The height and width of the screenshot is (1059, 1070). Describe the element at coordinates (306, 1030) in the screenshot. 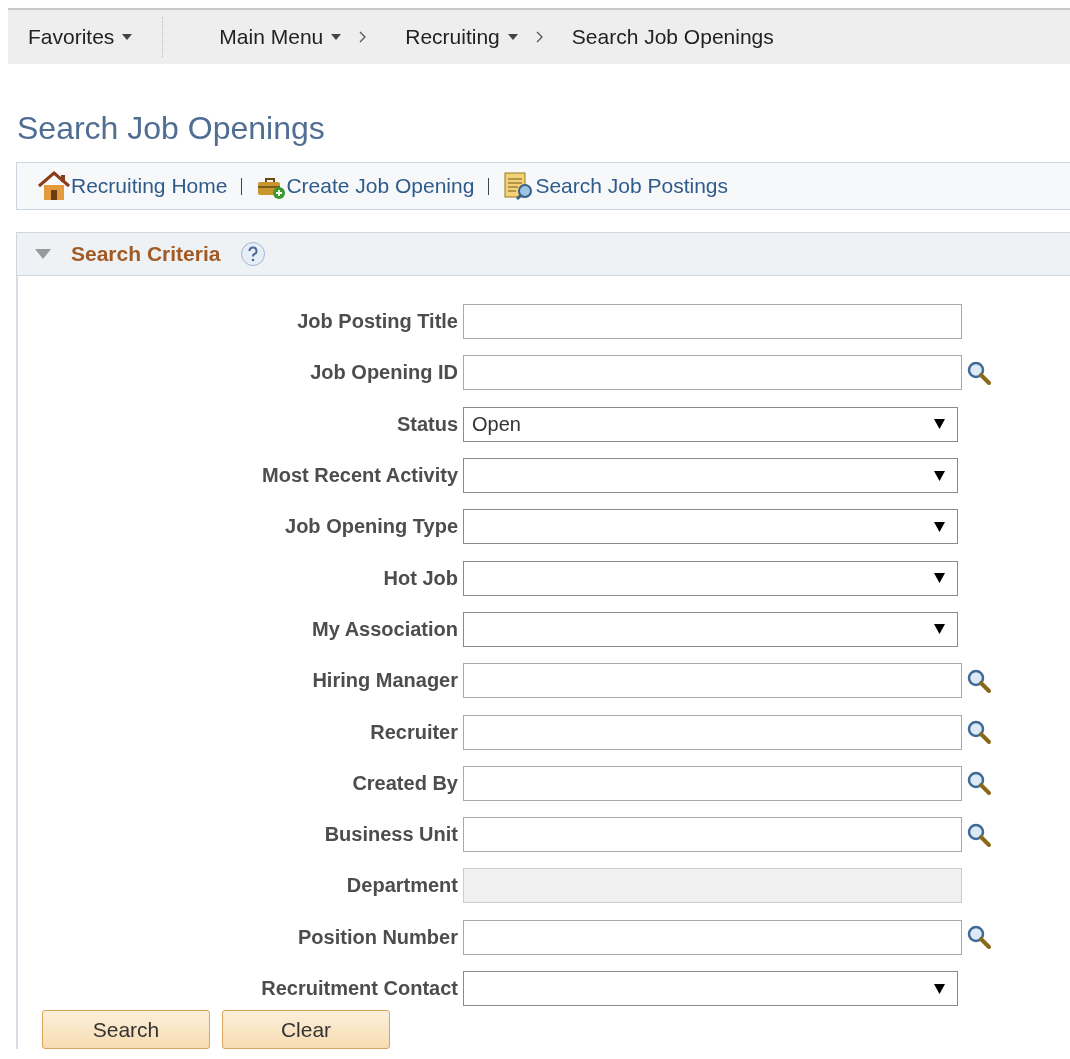

I see `action-button: Clear` at that location.